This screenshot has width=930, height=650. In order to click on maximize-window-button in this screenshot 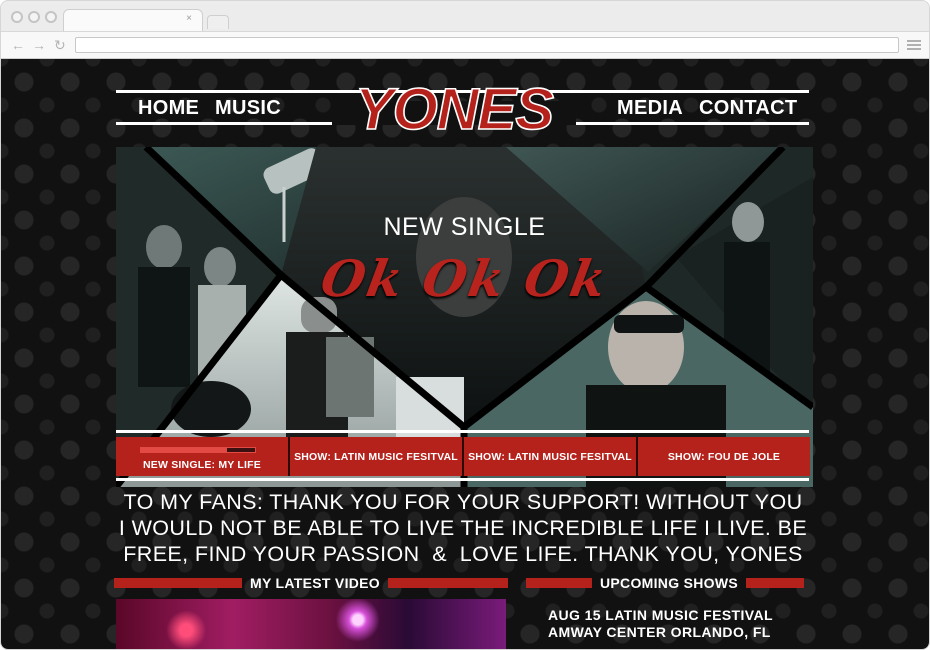, I will do `click(51, 17)`.